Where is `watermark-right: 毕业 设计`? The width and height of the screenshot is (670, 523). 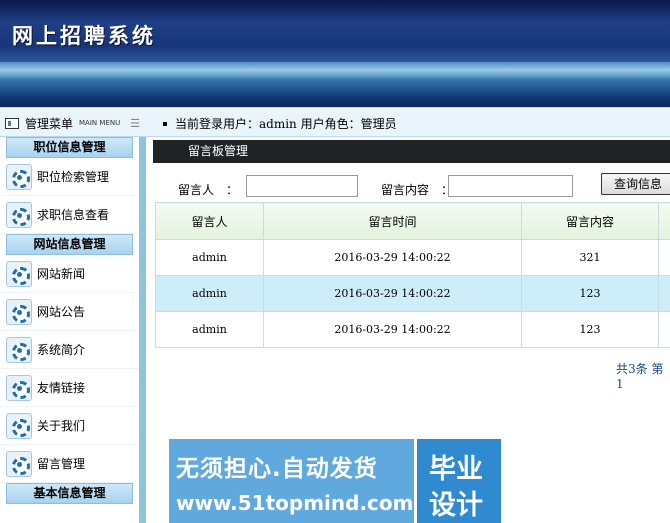
watermark-right: 毕业 设计 is located at coordinates (457, 481).